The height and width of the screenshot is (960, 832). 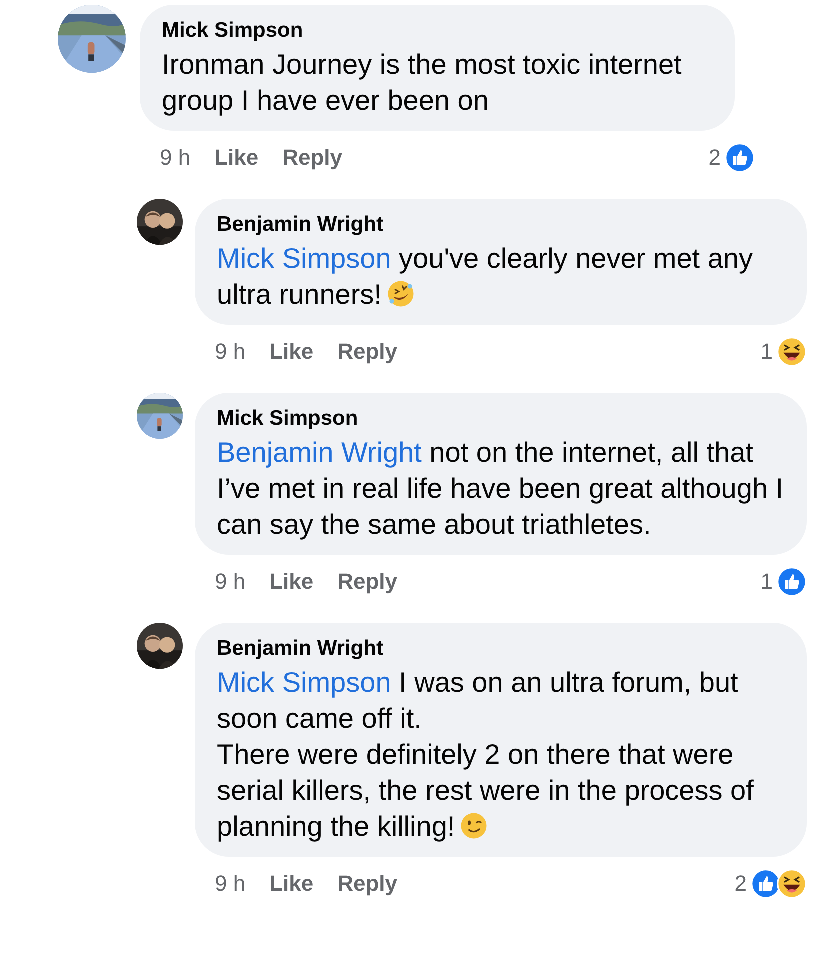 I want to click on comment-text: Benjamin Wright not on the internet, all that I’ve met in real life have been great although I can say the same about triathletes., so click(x=501, y=489).